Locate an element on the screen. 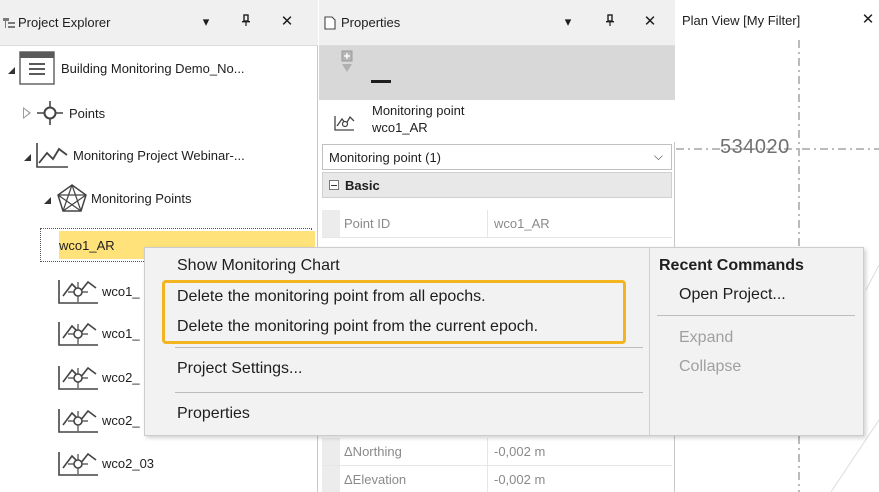 This screenshot has height=492, width=879. document-icon is located at coordinates (37, 68).